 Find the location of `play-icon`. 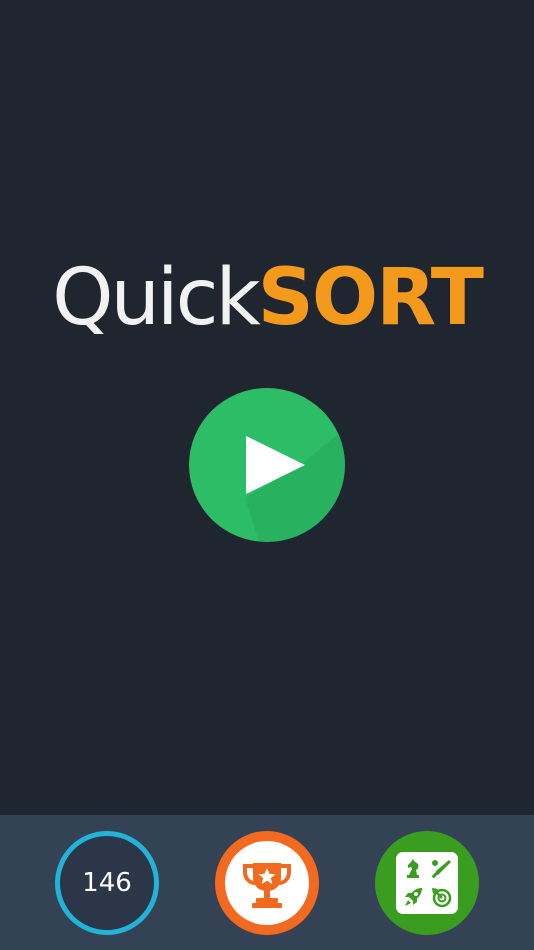

play-icon is located at coordinates (275, 465).